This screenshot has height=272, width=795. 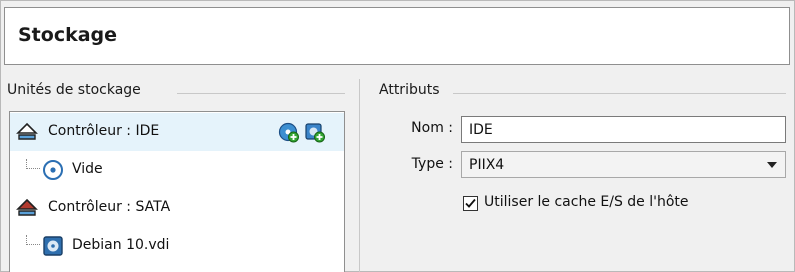 What do you see at coordinates (68, 35) in the screenshot?
I see `page-title: Stockage` at bounding box center [68, 35].